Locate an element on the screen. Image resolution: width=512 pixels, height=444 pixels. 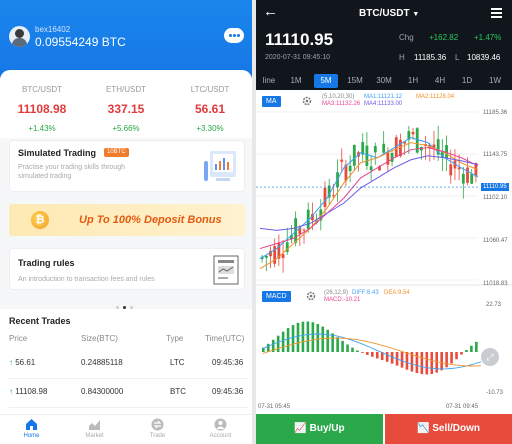
trade-price-value: 56.61 is located at coordinates (25, 362).